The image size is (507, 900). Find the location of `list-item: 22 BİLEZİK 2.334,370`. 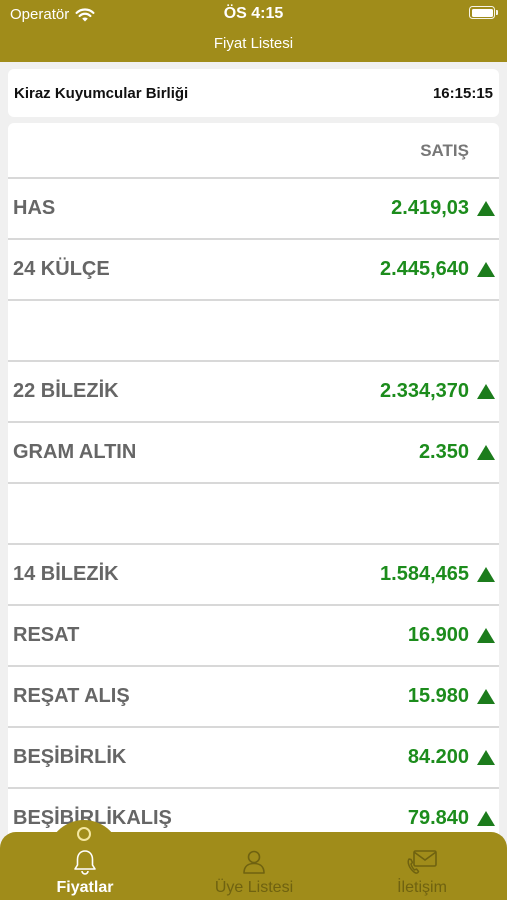

list-item: 22 BİLEZİK 2.334,370 is located at coordinates (253, 392).